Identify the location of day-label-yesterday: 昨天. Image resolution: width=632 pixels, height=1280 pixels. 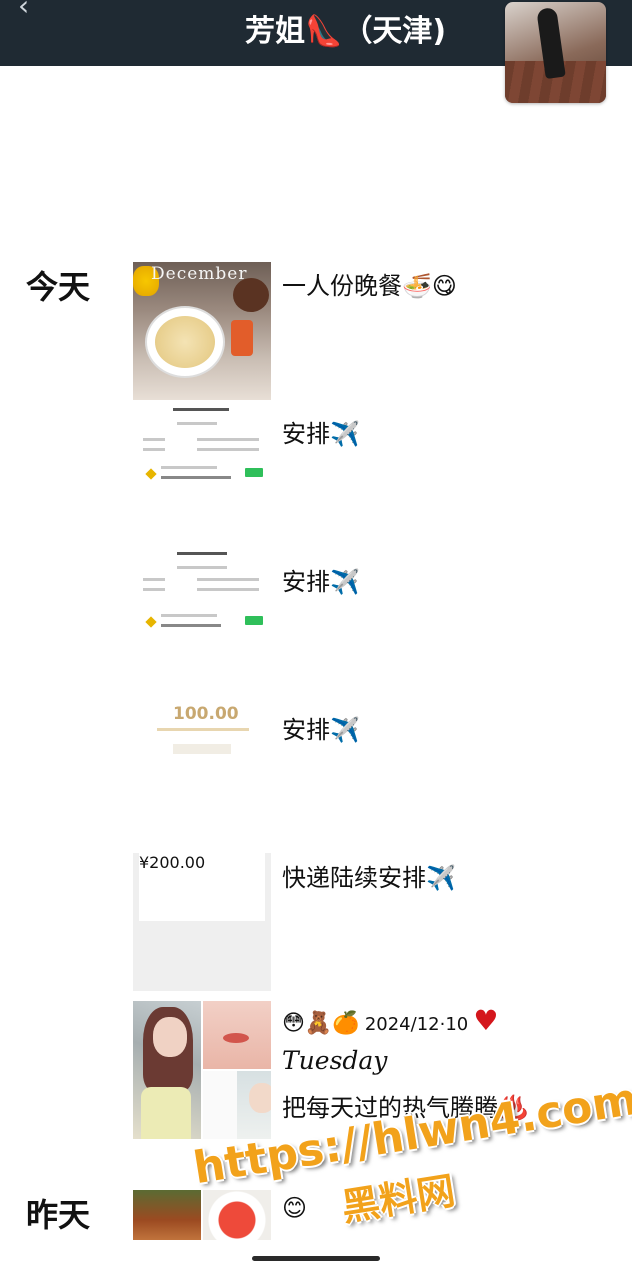
(58, 1215).